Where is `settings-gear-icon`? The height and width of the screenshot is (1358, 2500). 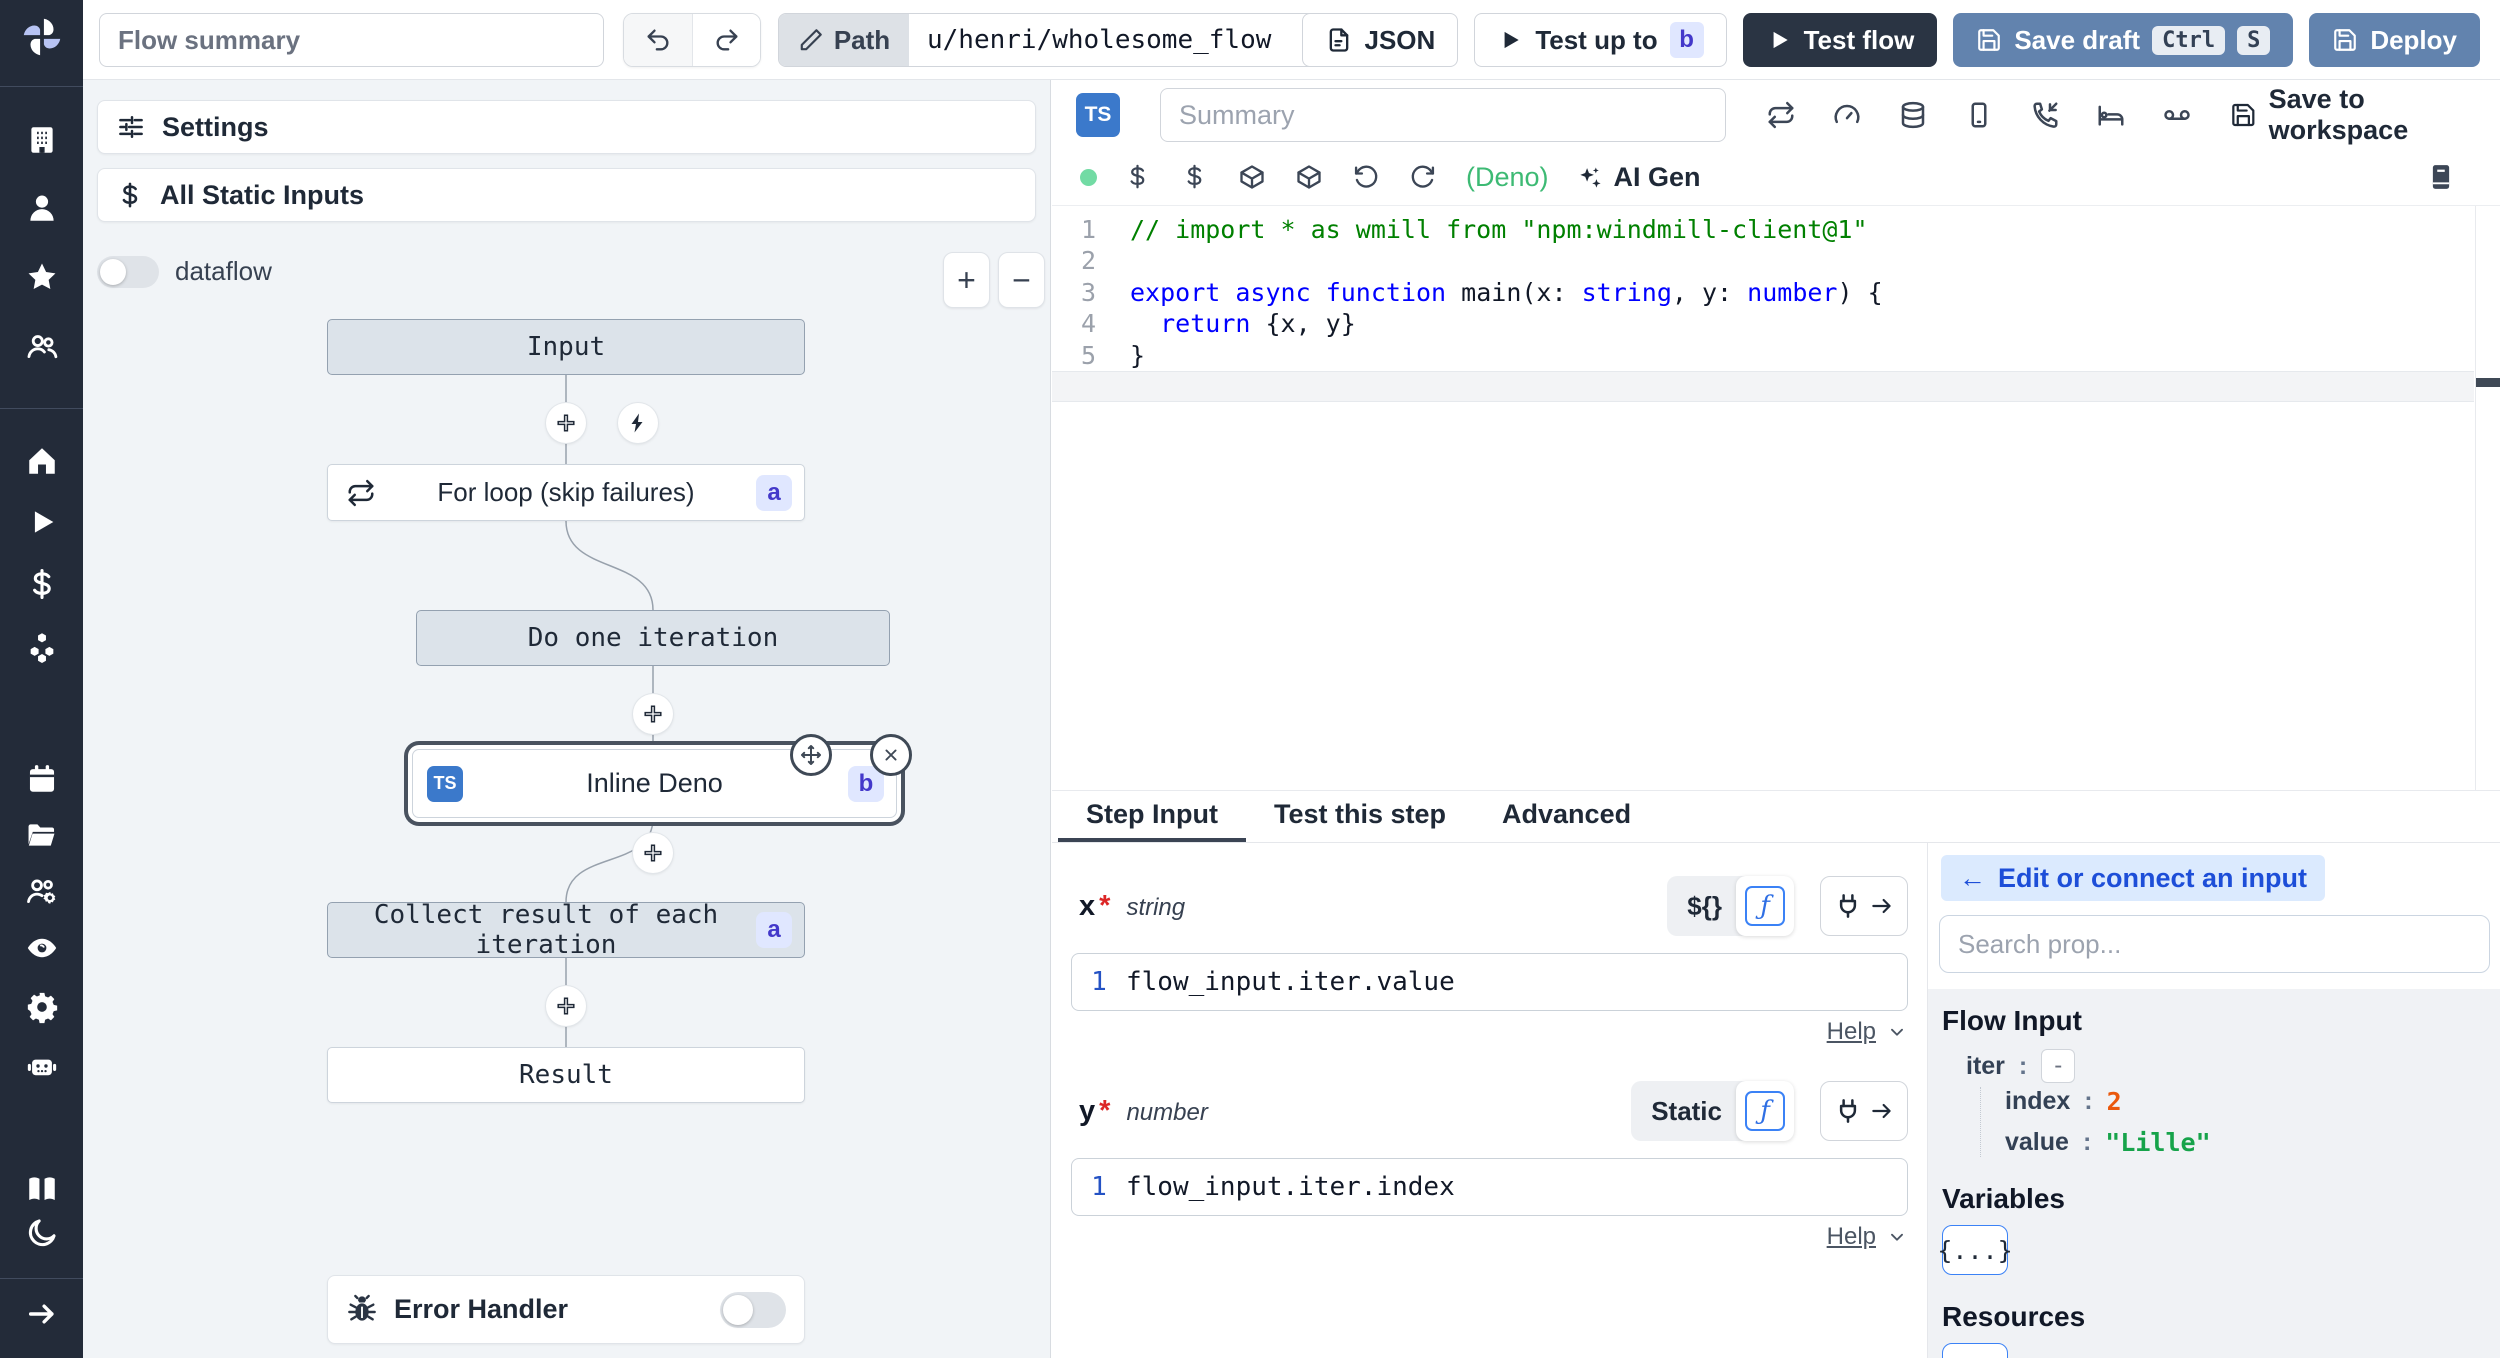
settings-gear-icon is located at coordinates (42, 1007).